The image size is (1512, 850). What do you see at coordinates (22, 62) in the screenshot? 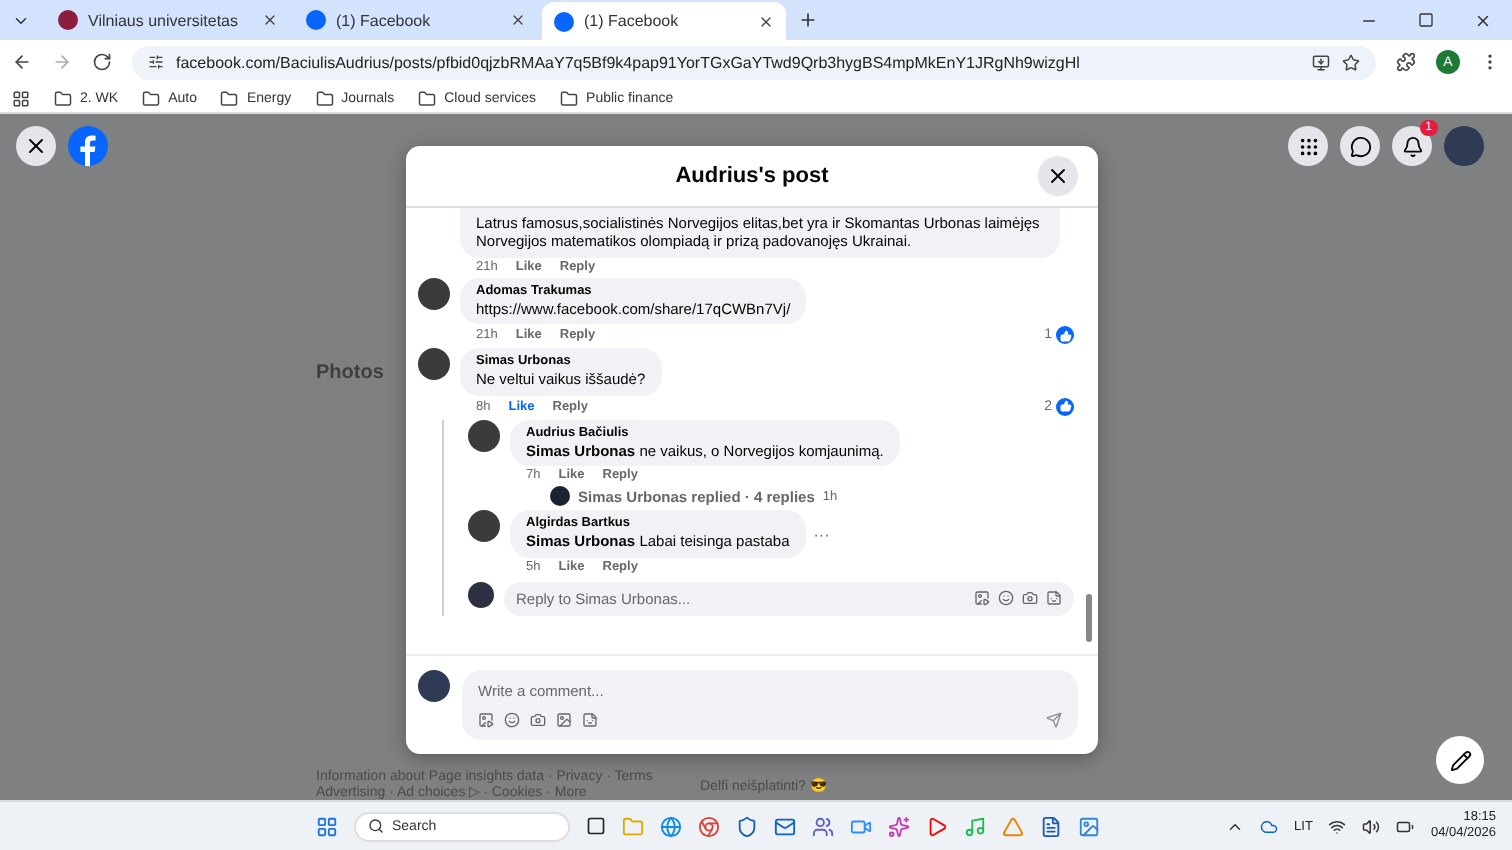
I see `back-icon` at bounding box center [22, 62].